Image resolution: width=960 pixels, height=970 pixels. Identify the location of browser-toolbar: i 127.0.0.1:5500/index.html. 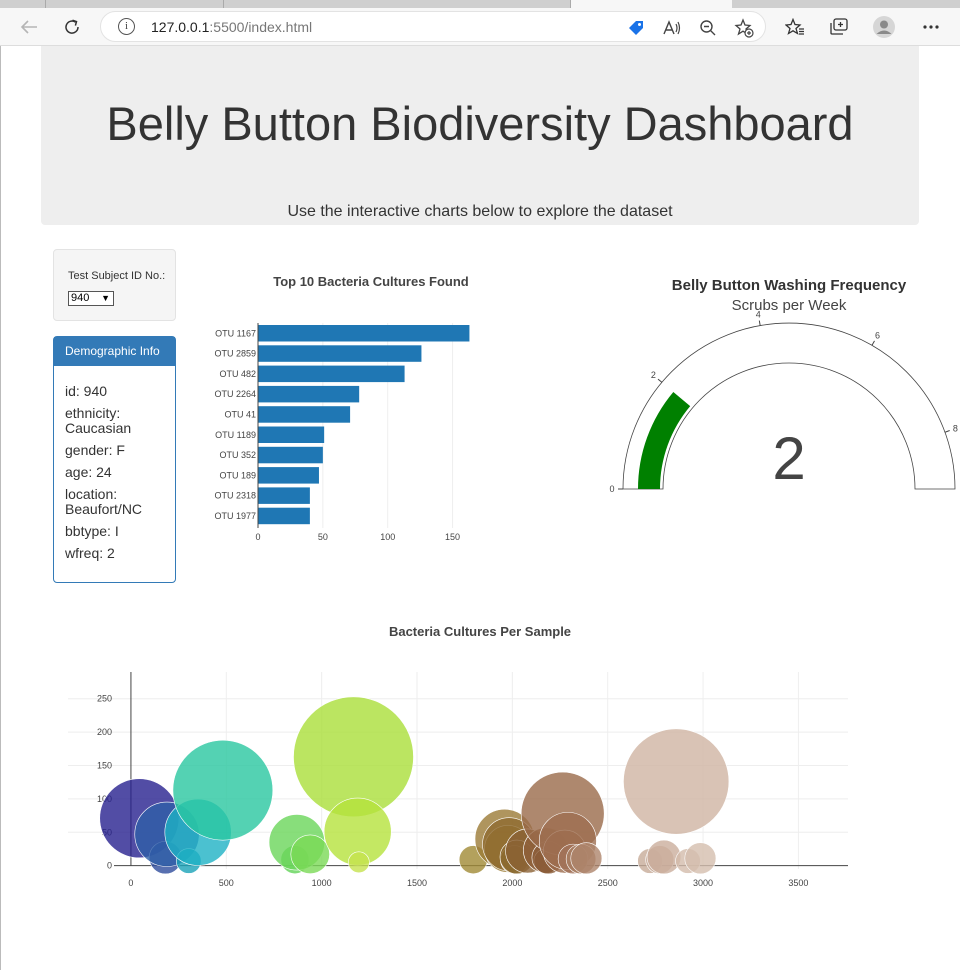
(480, 27).